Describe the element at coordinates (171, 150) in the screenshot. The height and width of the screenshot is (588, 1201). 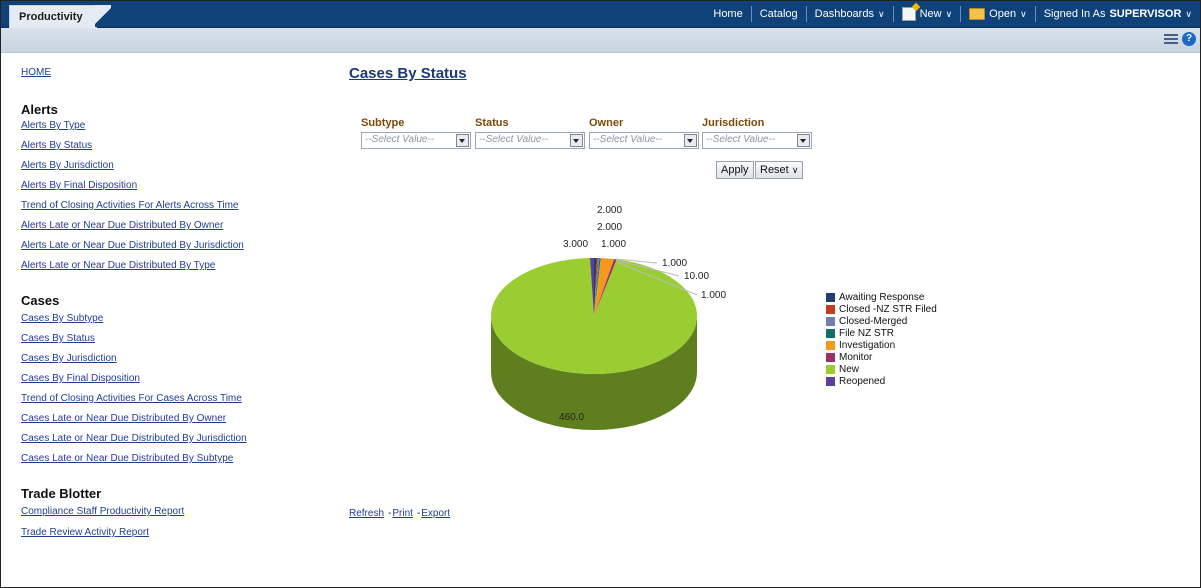
I see `sidebar-link: Alerts By Status` at that location.